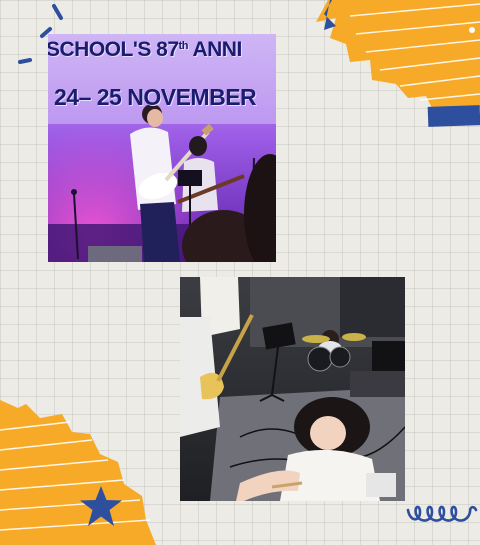 The width and height of the screenshot is (480, 545). I want to click on squiggle-icon, so click(442, 513).